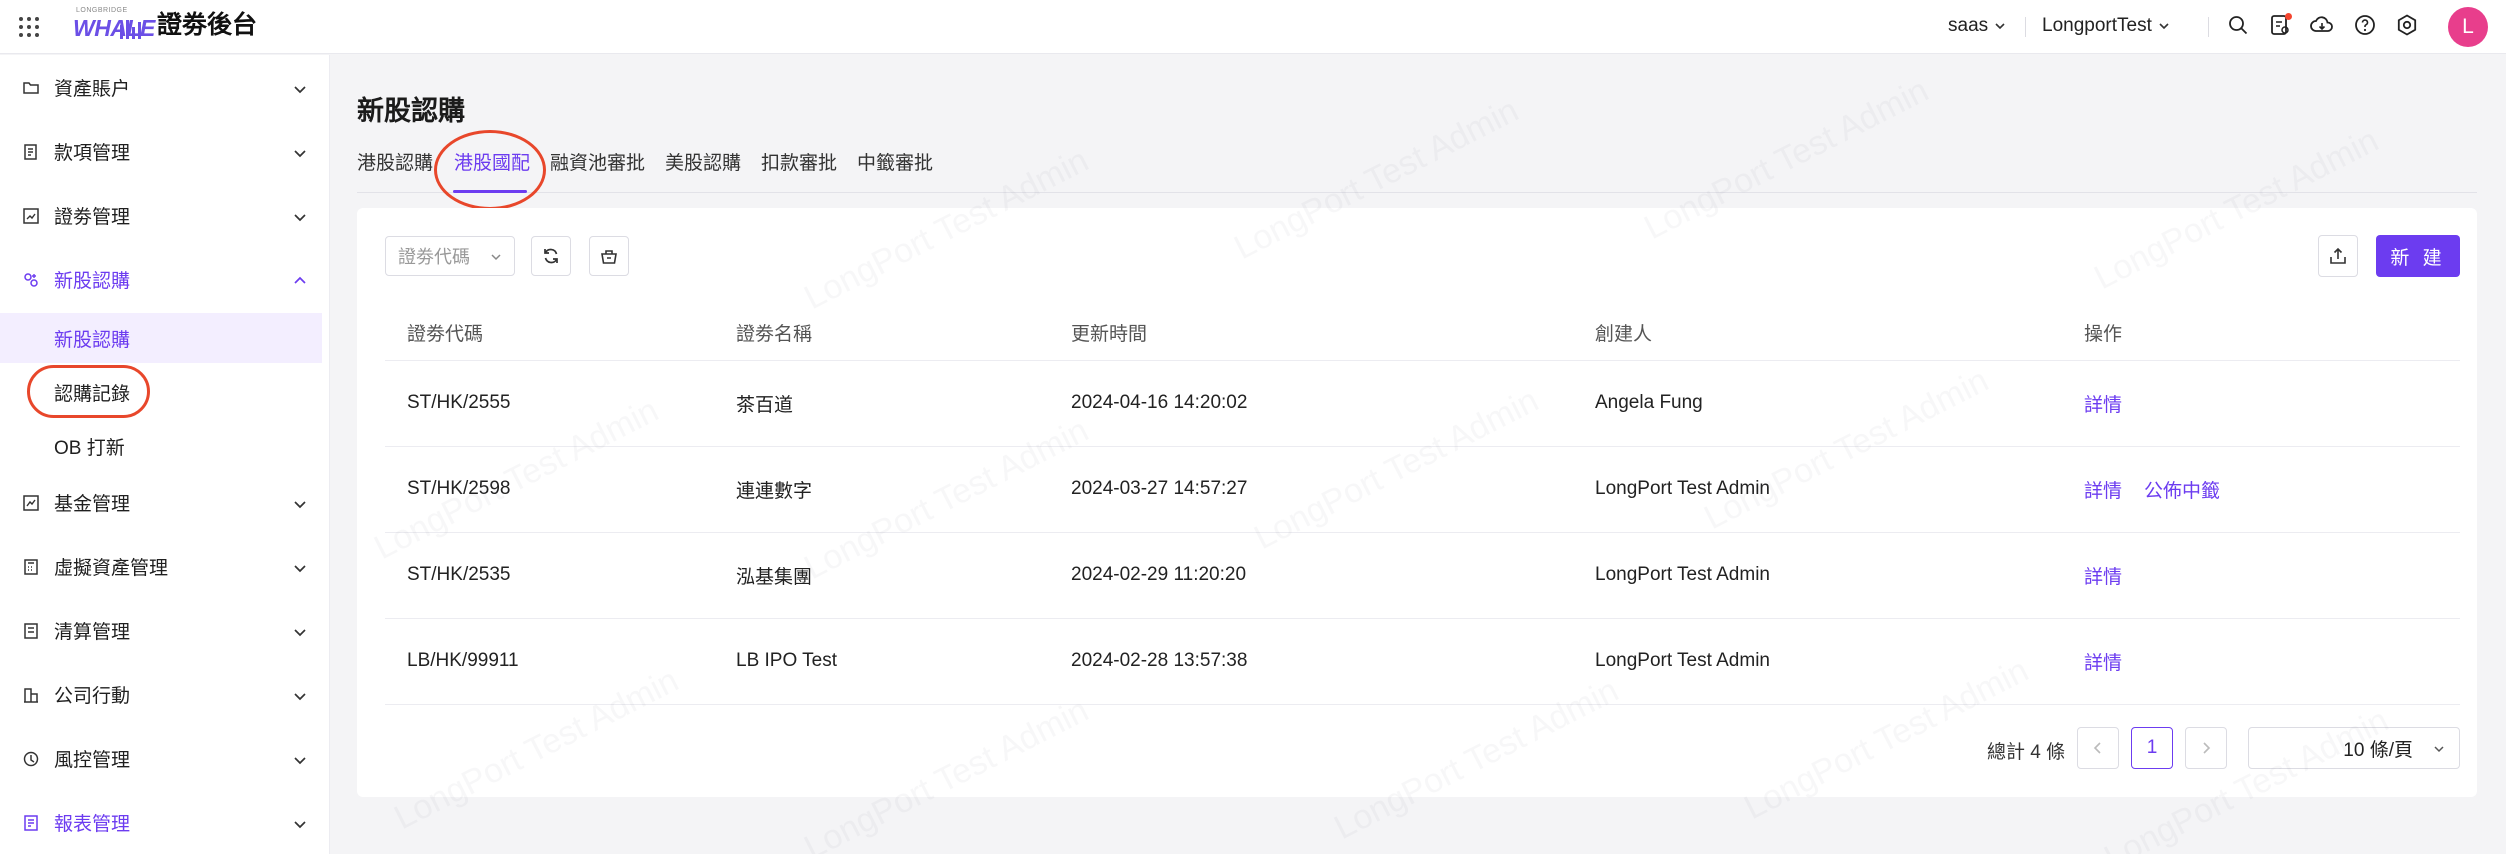 The image size is (2506, 854). Describe the element at coordinates (2468, 27) in the screenshot. I see `user-avatar: L` at that location.